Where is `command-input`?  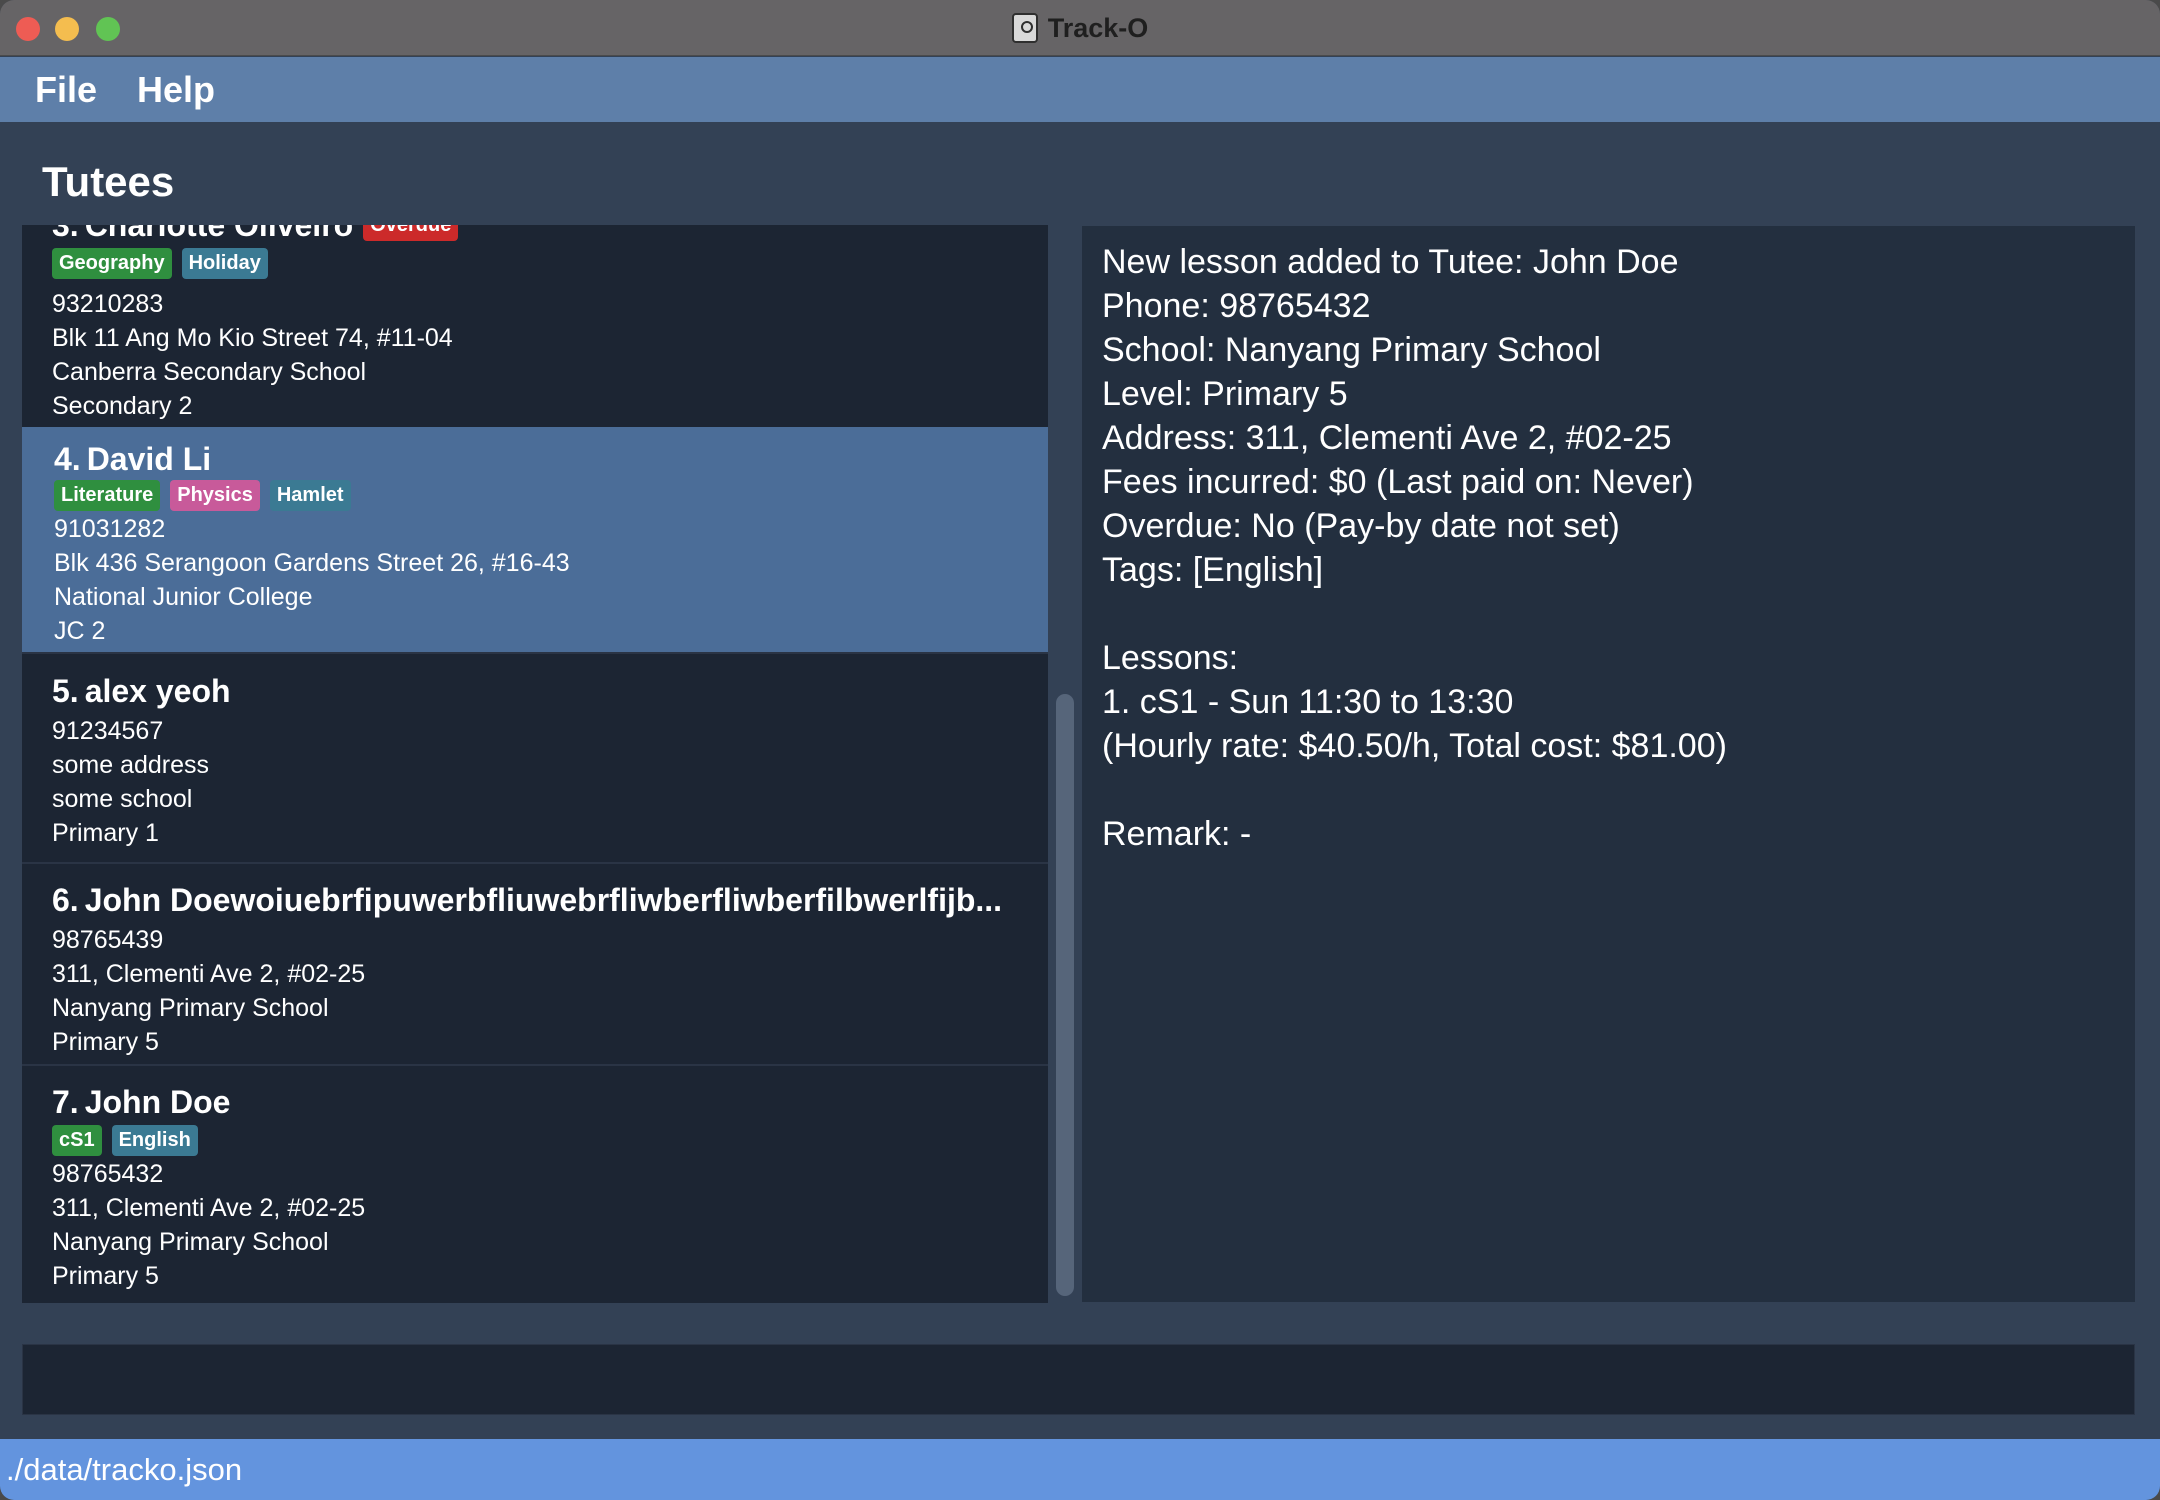
command-input is located at coordinates (1078, 1379).